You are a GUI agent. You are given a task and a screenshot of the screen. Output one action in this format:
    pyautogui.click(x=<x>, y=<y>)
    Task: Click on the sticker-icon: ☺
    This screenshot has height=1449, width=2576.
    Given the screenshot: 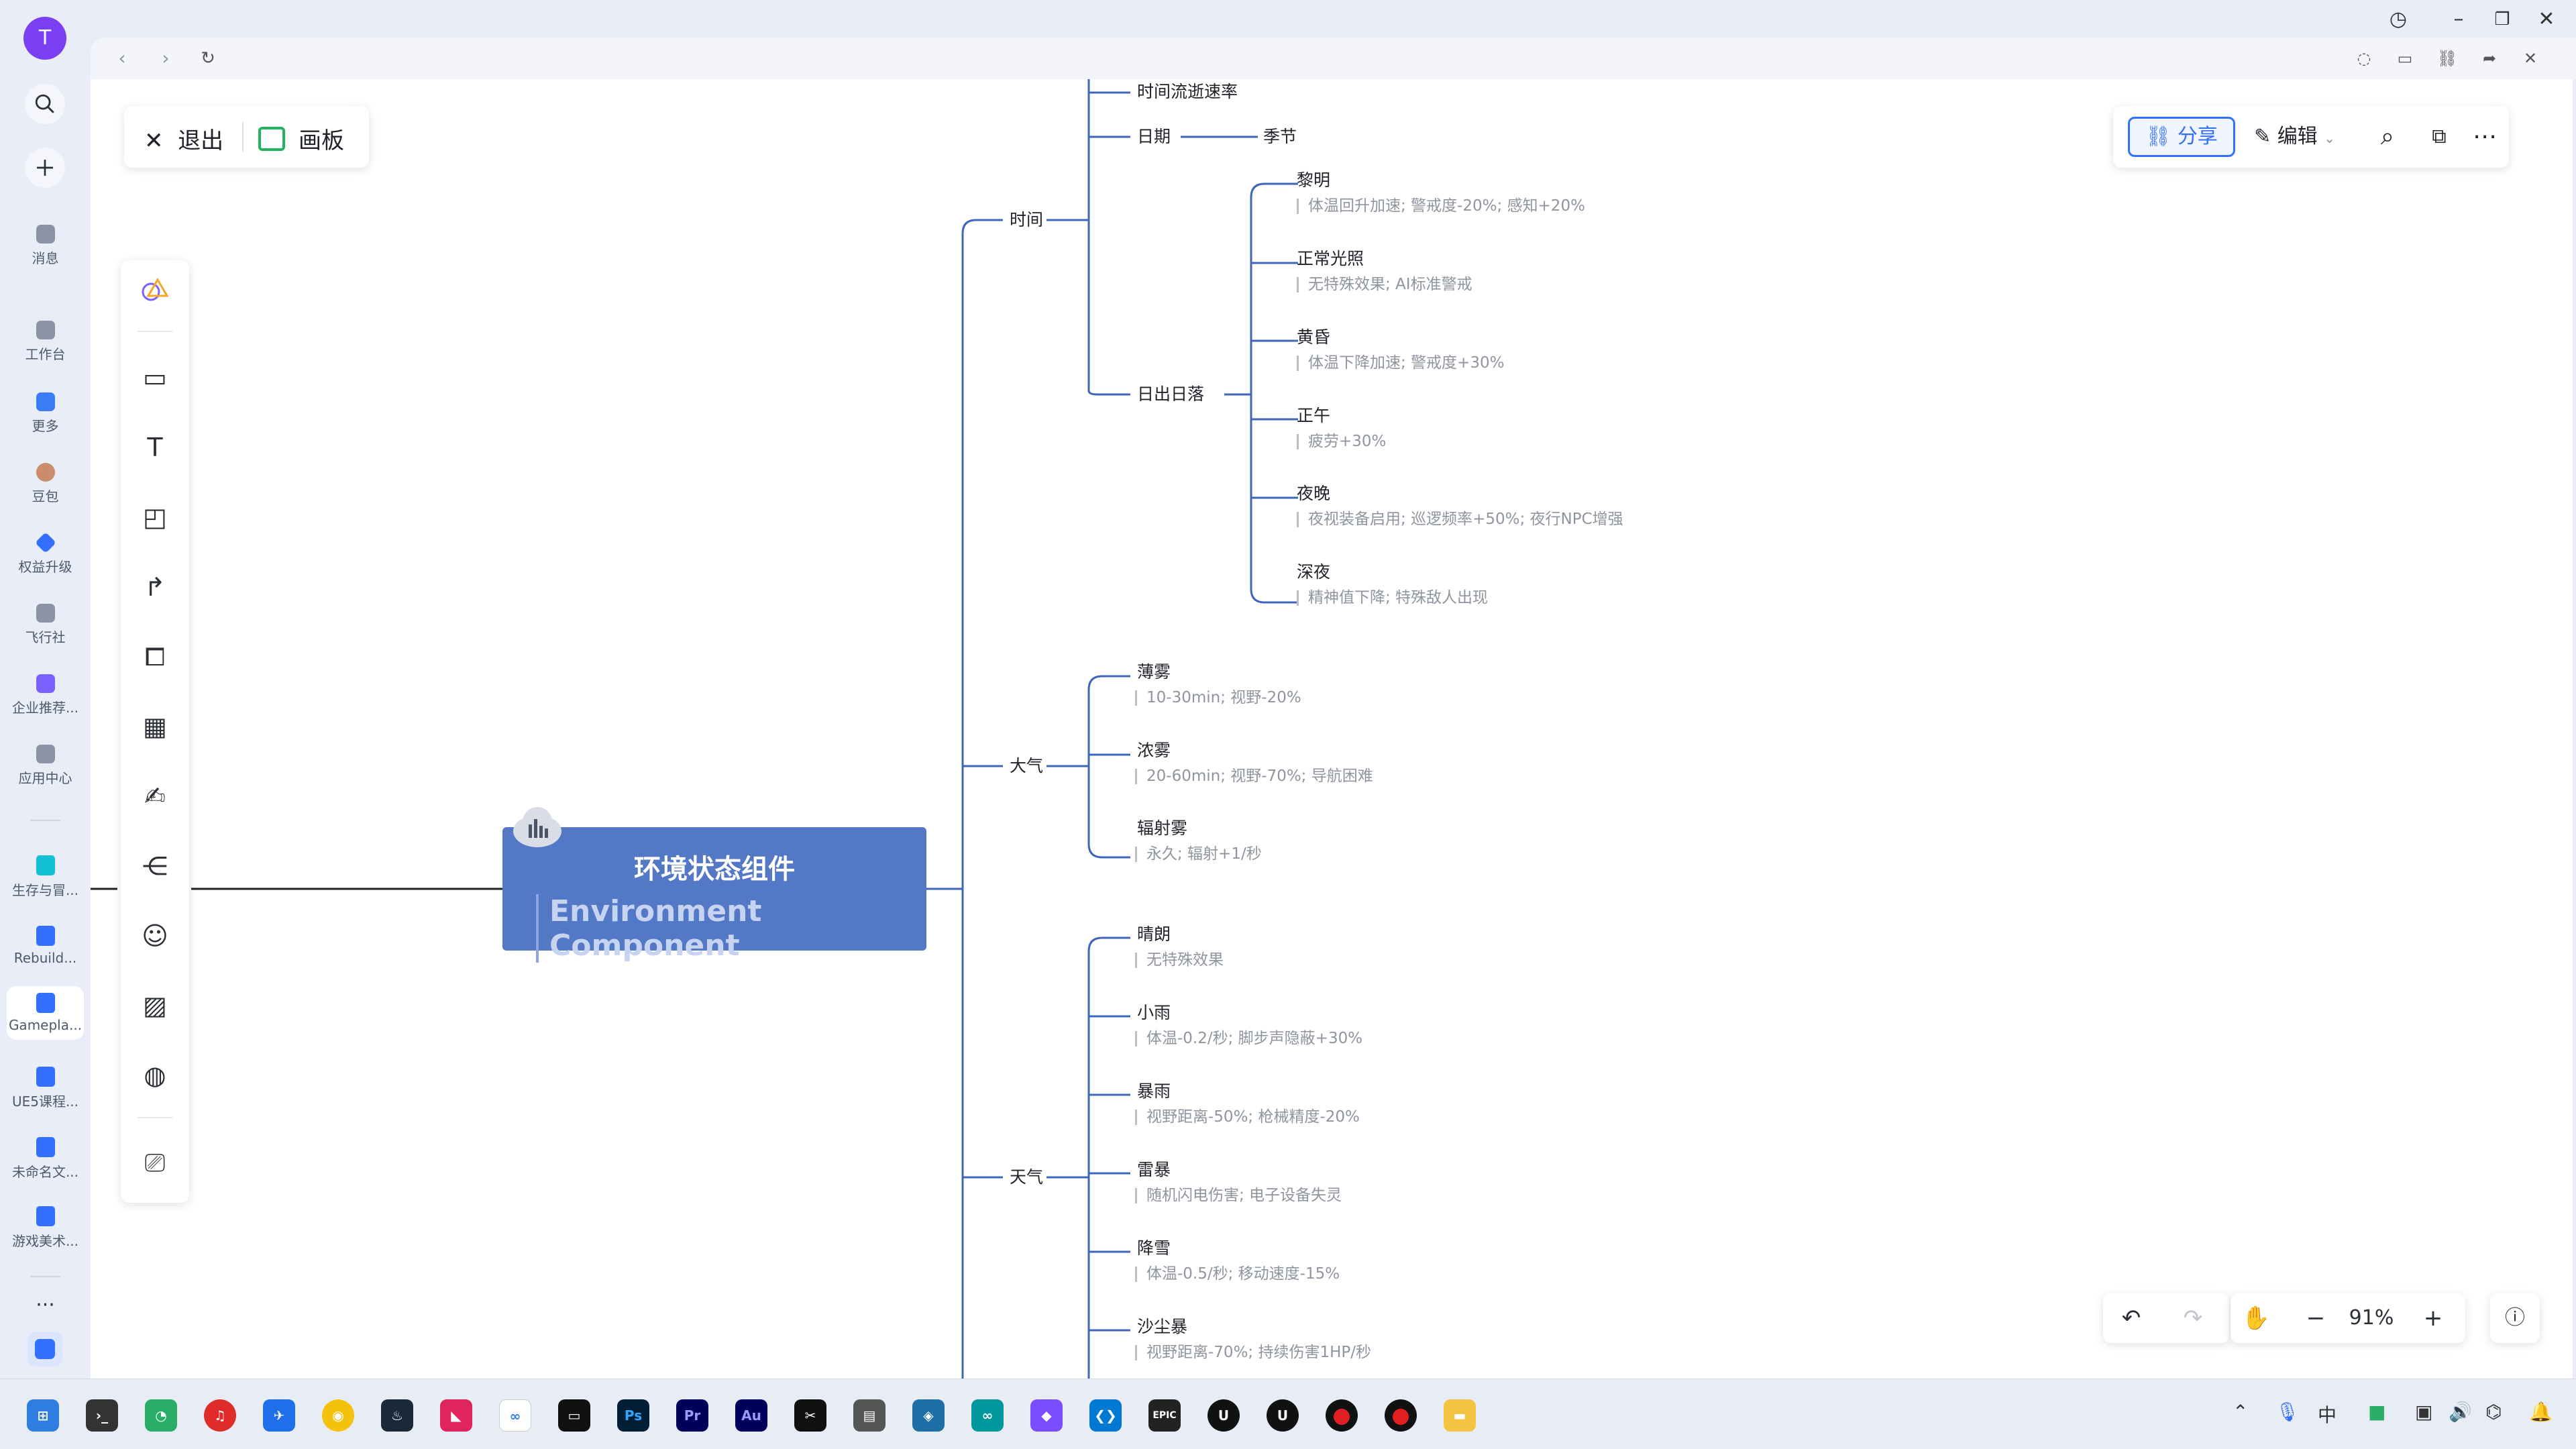 What is the action you would take?
    pyautogui.click(x=155, y=936)
    